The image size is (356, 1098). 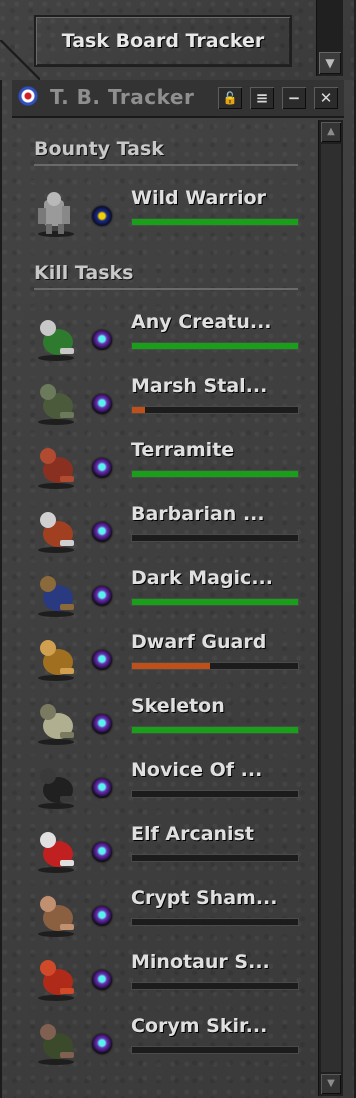 What do you see at coordinates (56, 980) in the screenshot?
I see `minotaur-sprite-icon` at bounding box center [56, 980].